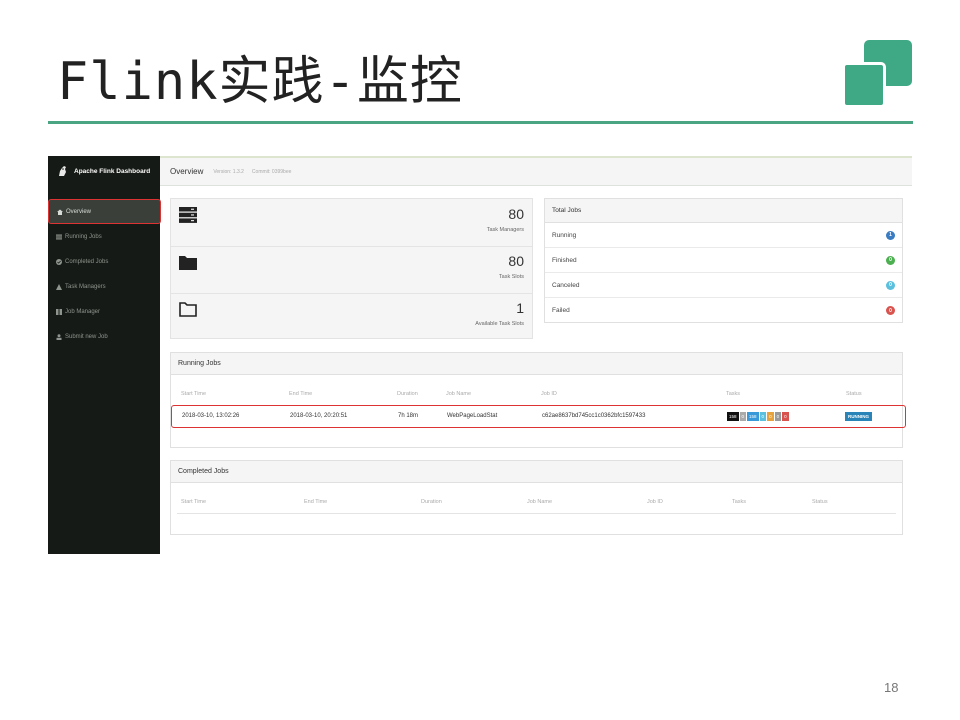  I want to click on title-divider, so click(480, 122).